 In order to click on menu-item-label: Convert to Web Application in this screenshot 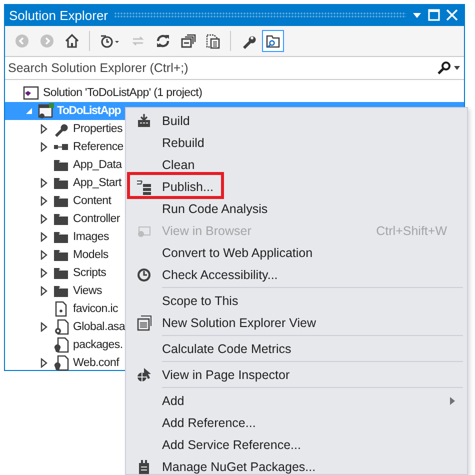, I will do `click(238, 253)`.